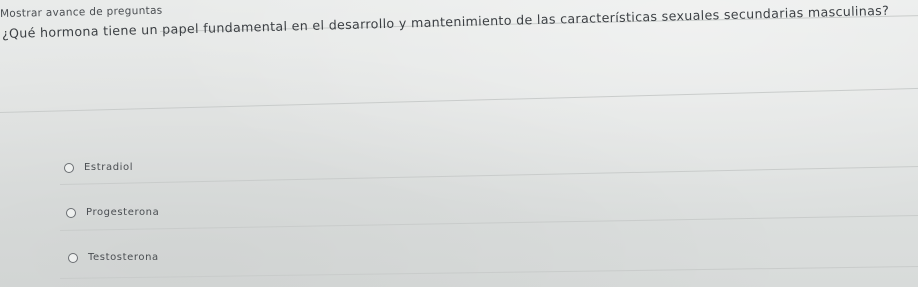  Describe the element at coordinates (71, 212) in the screenshot. I see `radio-progesterona` at that location.